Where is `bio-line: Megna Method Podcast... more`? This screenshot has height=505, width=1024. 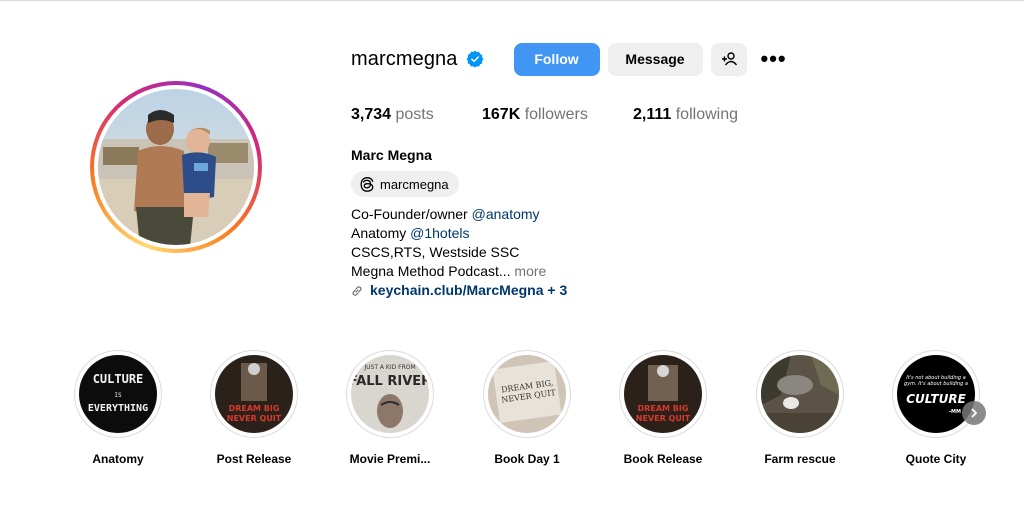
bio-line: Megna Method Podcast... more is located at coordinates (459, 271).